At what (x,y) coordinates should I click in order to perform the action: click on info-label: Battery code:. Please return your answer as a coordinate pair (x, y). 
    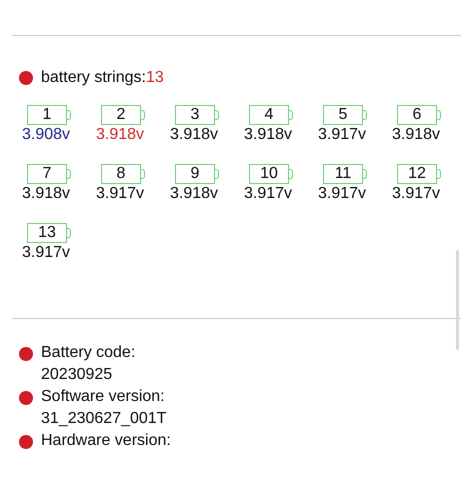
    Looking at the image, I should click on (88, 353).